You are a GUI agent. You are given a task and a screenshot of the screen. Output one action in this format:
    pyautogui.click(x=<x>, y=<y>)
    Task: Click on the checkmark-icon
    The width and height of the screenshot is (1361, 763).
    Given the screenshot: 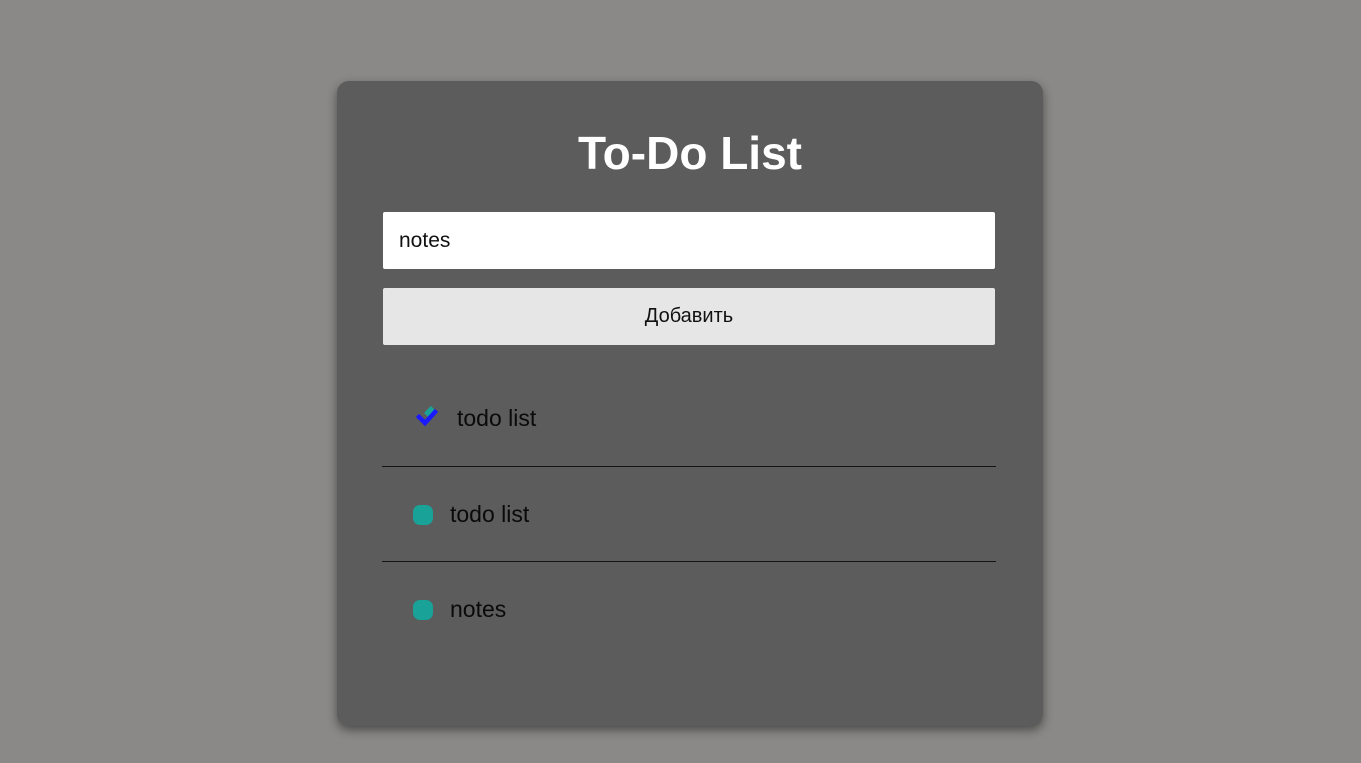 What is the action you would take?
    pyautogui.click(x=428, y=417)
    